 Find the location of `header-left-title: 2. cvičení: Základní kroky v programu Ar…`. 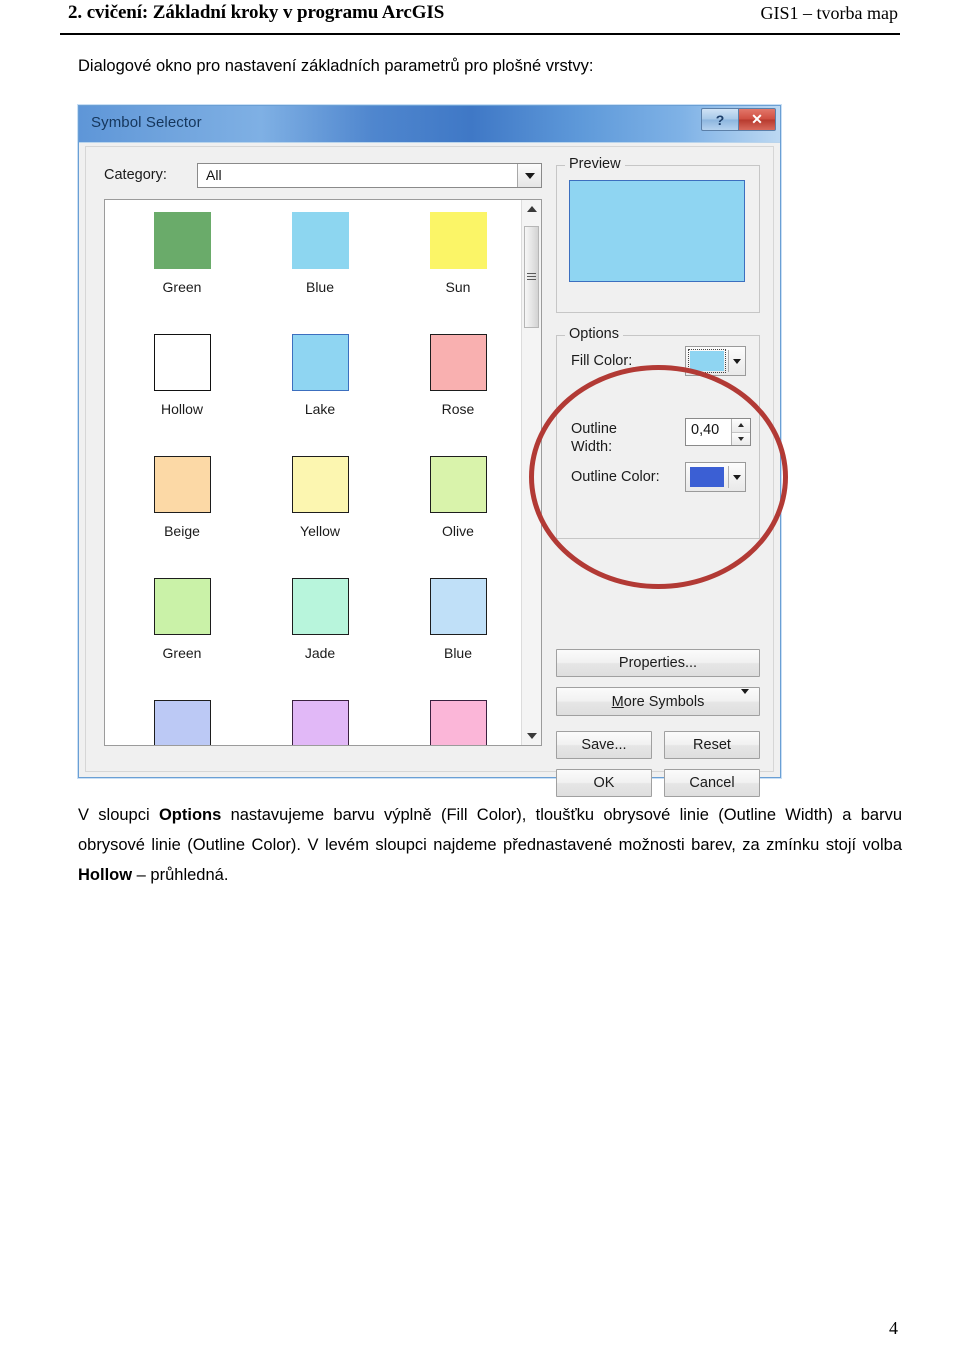

header-left-title: 2. cvičení: Základní kroky v programu Ar… is located at coordinates (256, 12).